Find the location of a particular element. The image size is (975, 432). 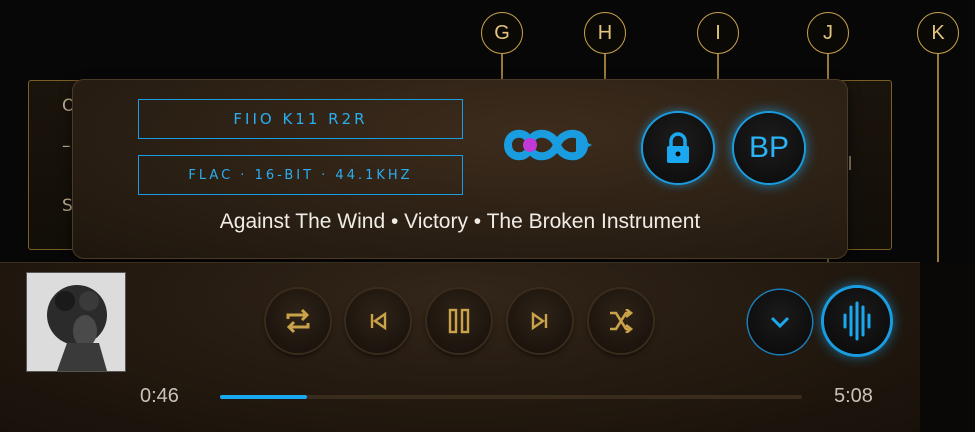

output-device-label: FIIO K11 R2R is located at coordinates (300, 119).